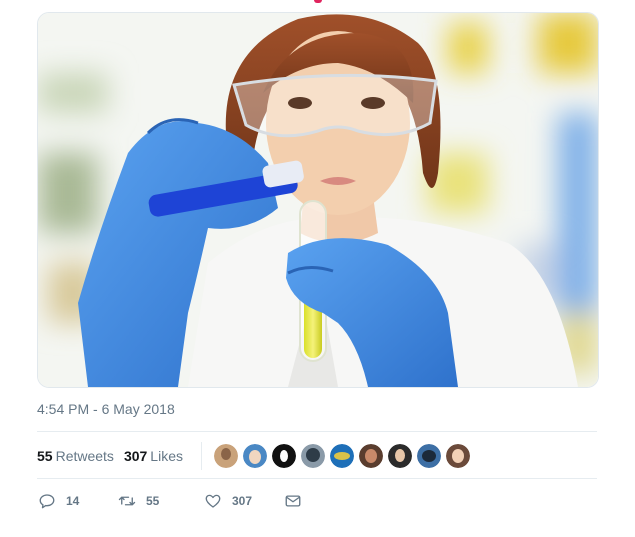 The height and width of the screenshot is (537, 635). Describe the element at coordinates (318, 1) in the screenshot. I see `top-accent-mark` at that location.